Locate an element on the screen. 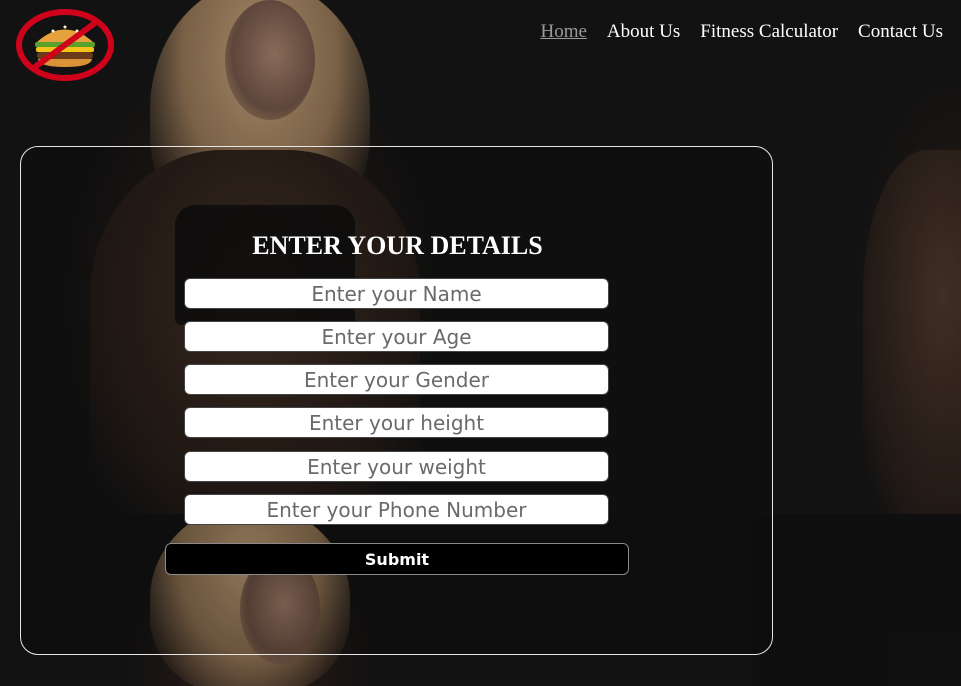 Image resolution: width=961 pixels, height=686 pixels. name-input is located at coordinates (396, 293).